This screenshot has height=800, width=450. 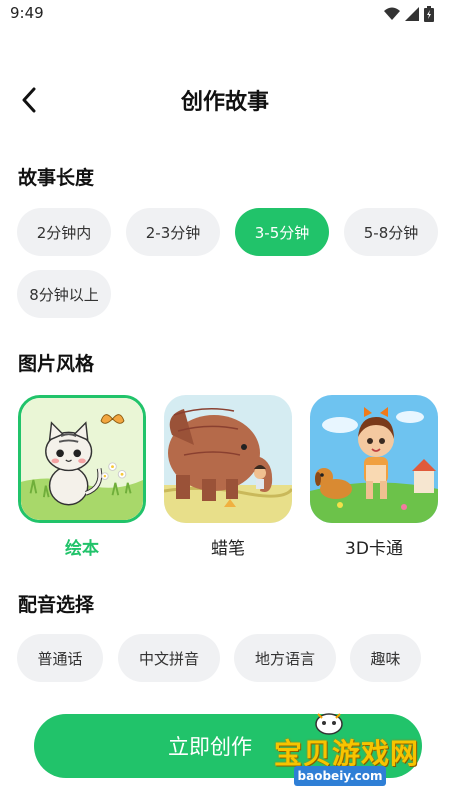 What do you see at coordinates (391, 232) in the screenshot?
I see `length-option-5-8min: 5-8分钟` at bounding box center [391, 232].